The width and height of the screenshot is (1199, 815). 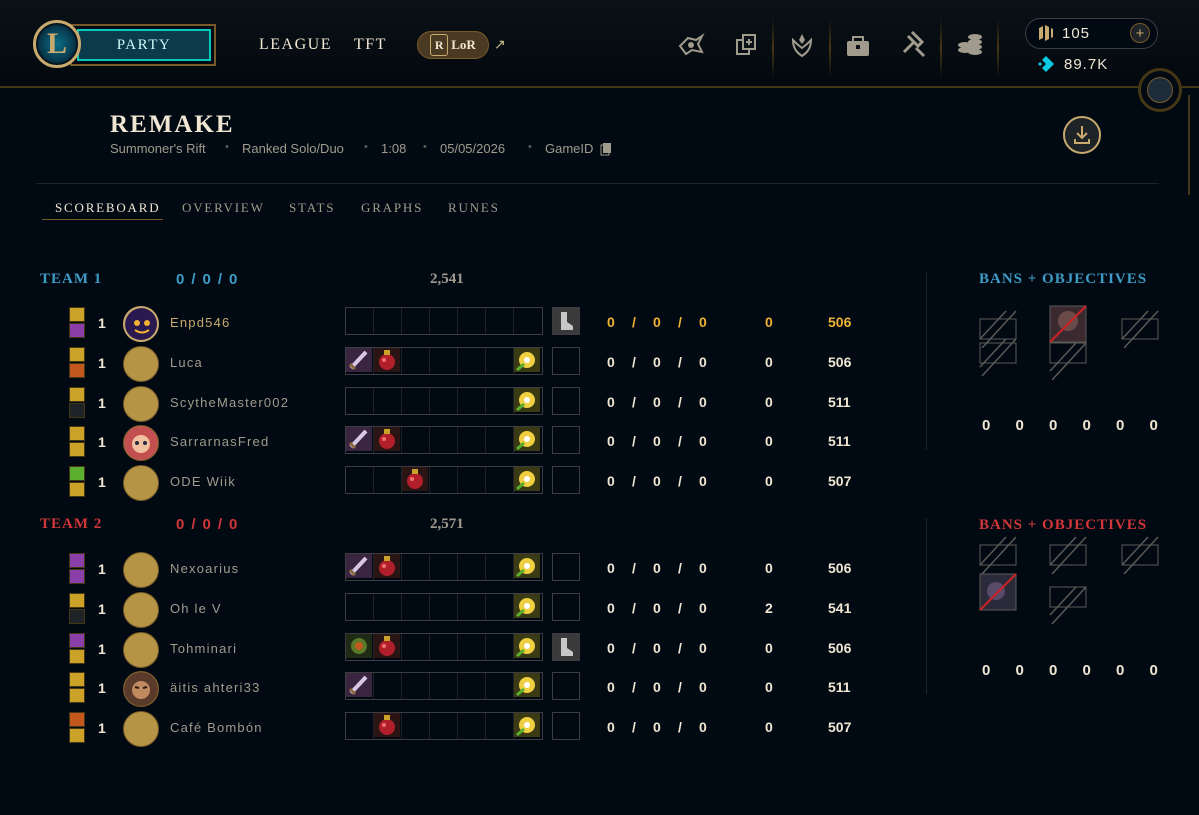 I want to click on starter-item-icon, so click(x=360, y=647).